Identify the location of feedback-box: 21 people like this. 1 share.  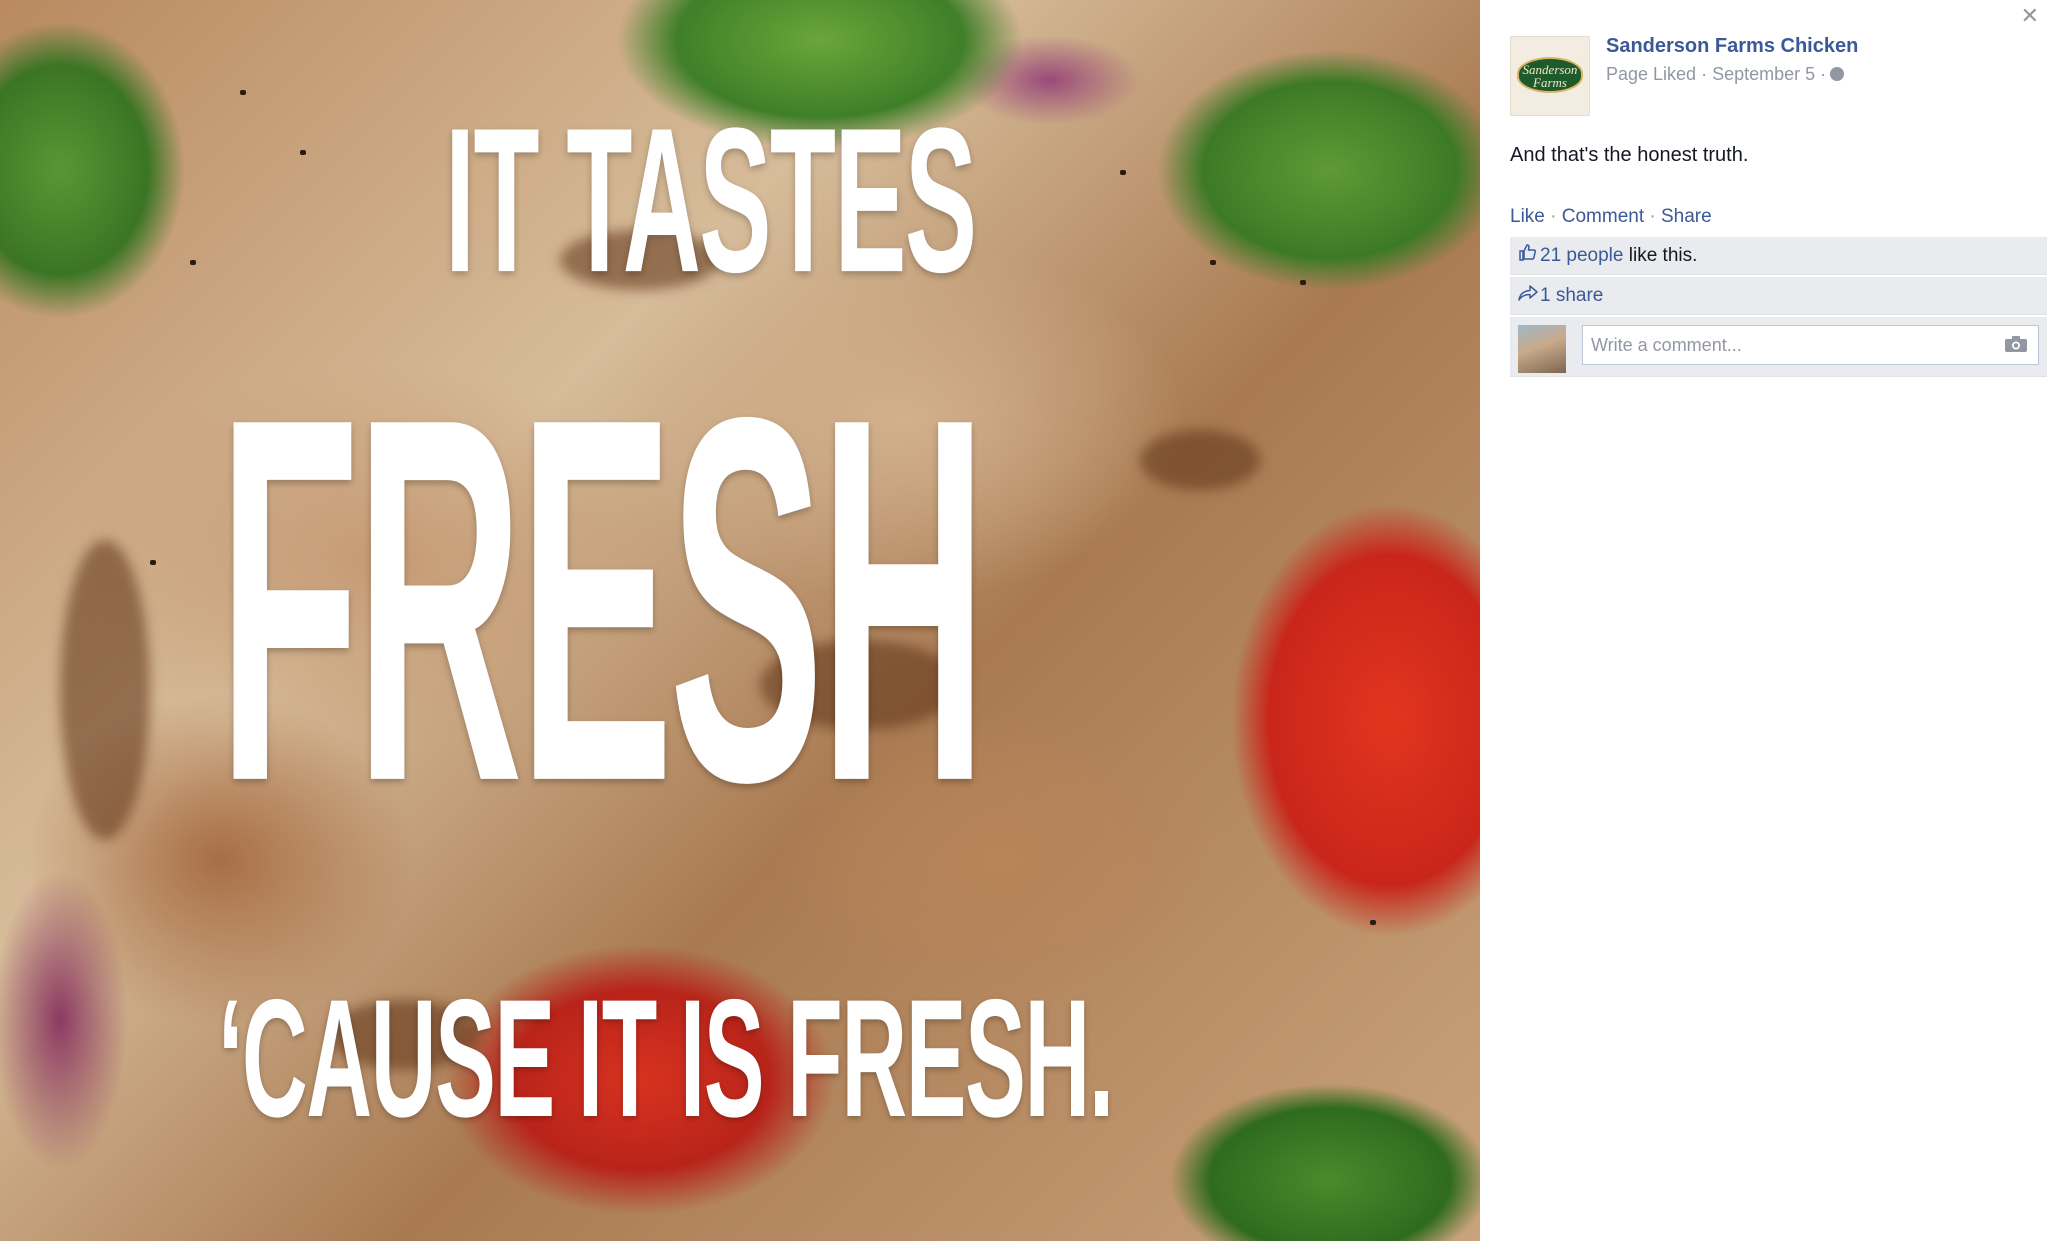
(1778, 307).